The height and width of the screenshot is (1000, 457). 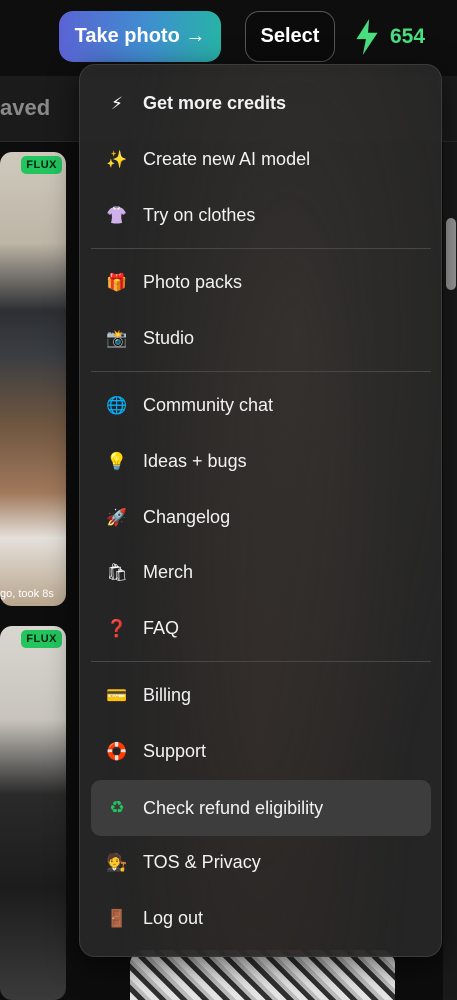 I want to click on menu-item-billing: 💳 Billing, so click(x=261, y=695).